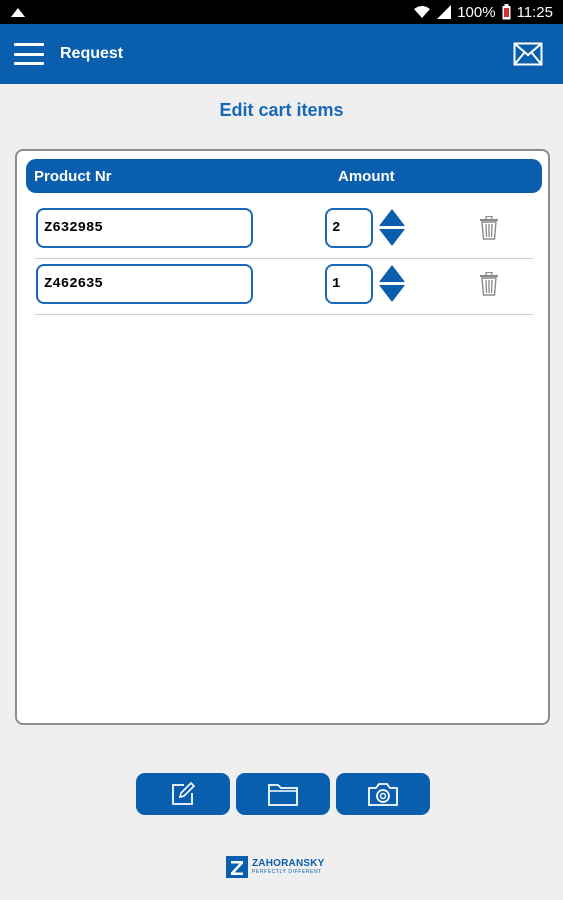  I want to click on wifi-icon, so click(422, 12).